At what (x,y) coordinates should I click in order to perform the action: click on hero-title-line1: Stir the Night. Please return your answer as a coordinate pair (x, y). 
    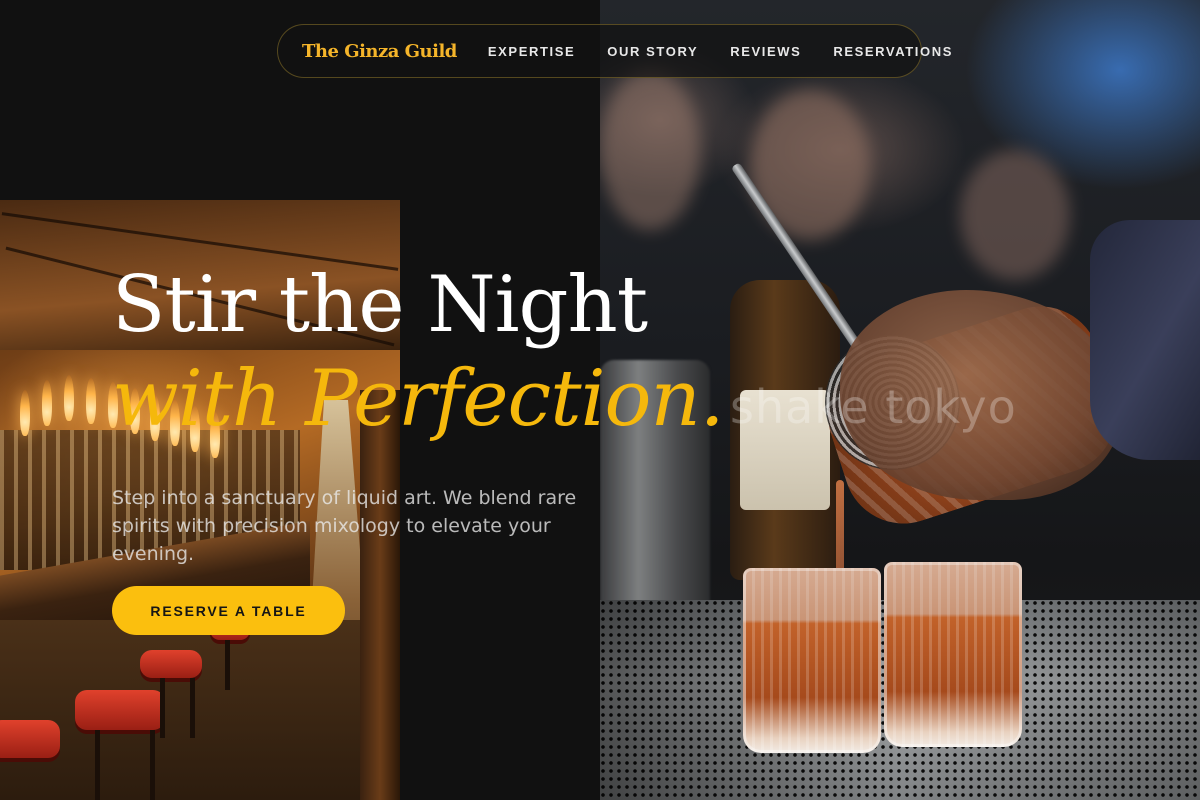
    Looking at the image, I should click on (380, 305).